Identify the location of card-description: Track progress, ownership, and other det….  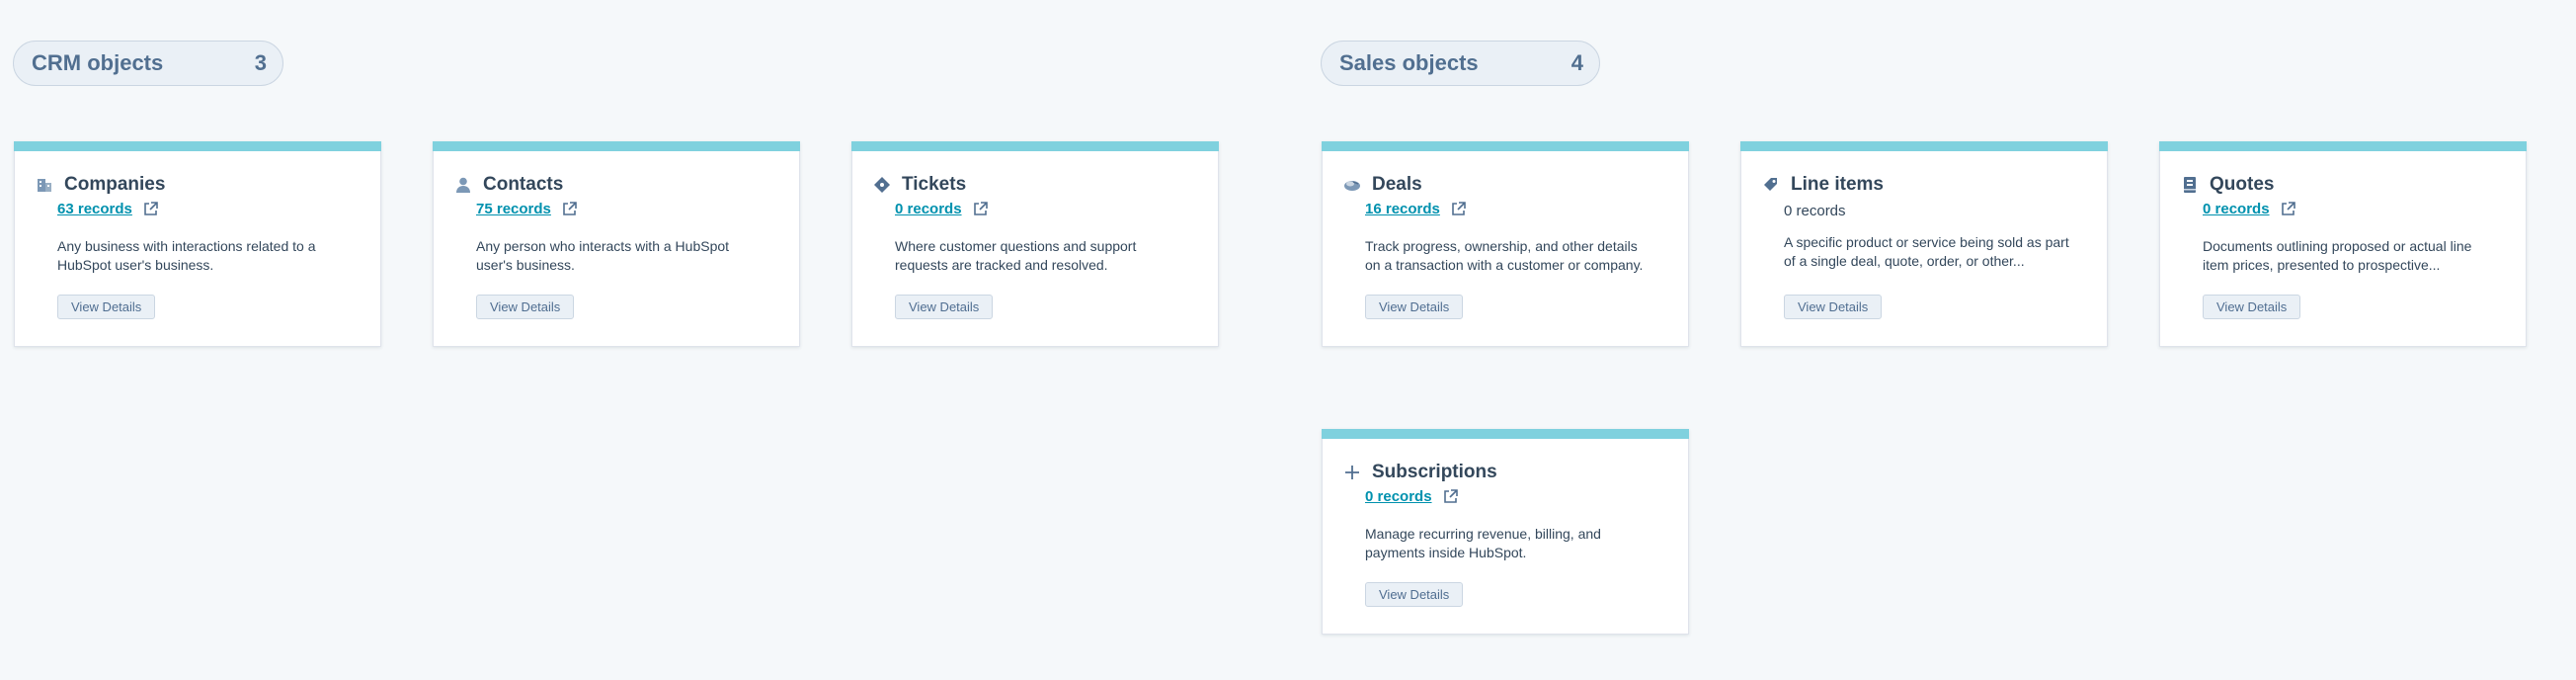
(1504, 255).